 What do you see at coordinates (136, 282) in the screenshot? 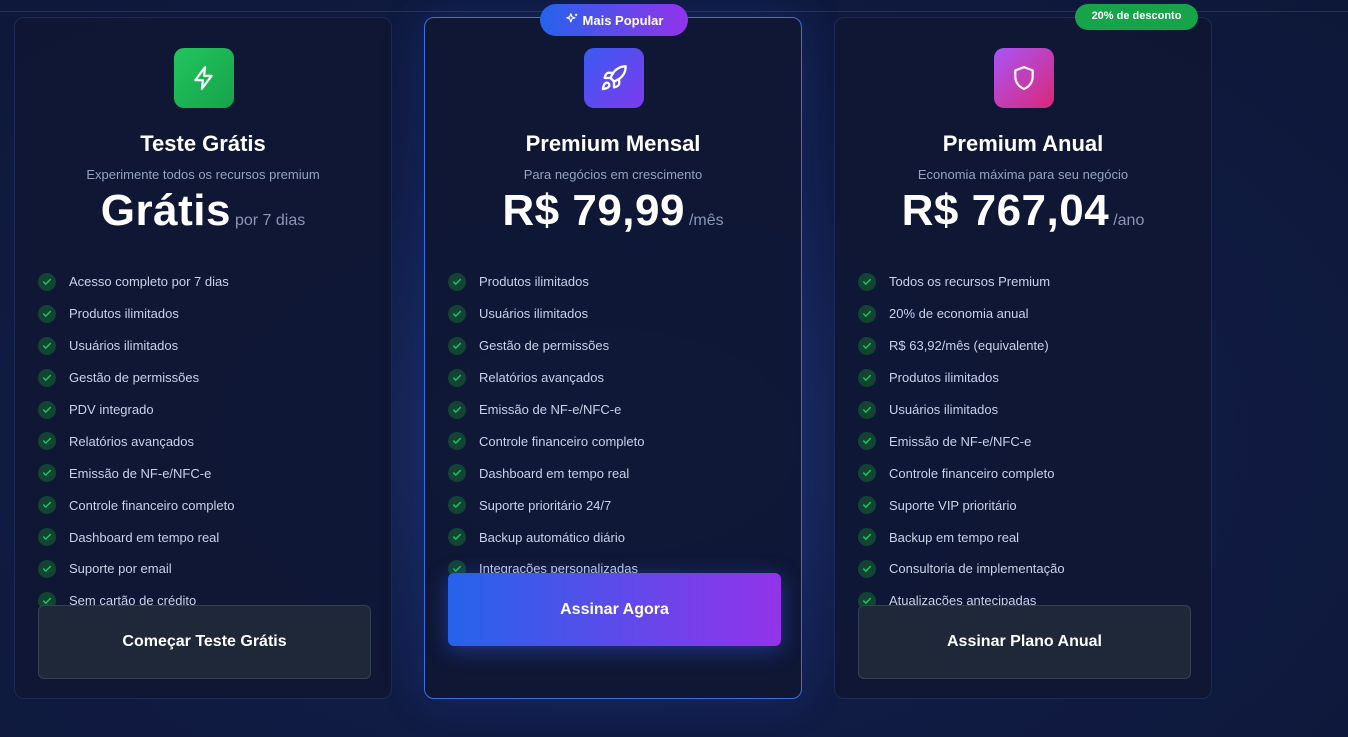
I see `feature-item: Acesso completo por 7 dias` at bounding box center [136, 282].